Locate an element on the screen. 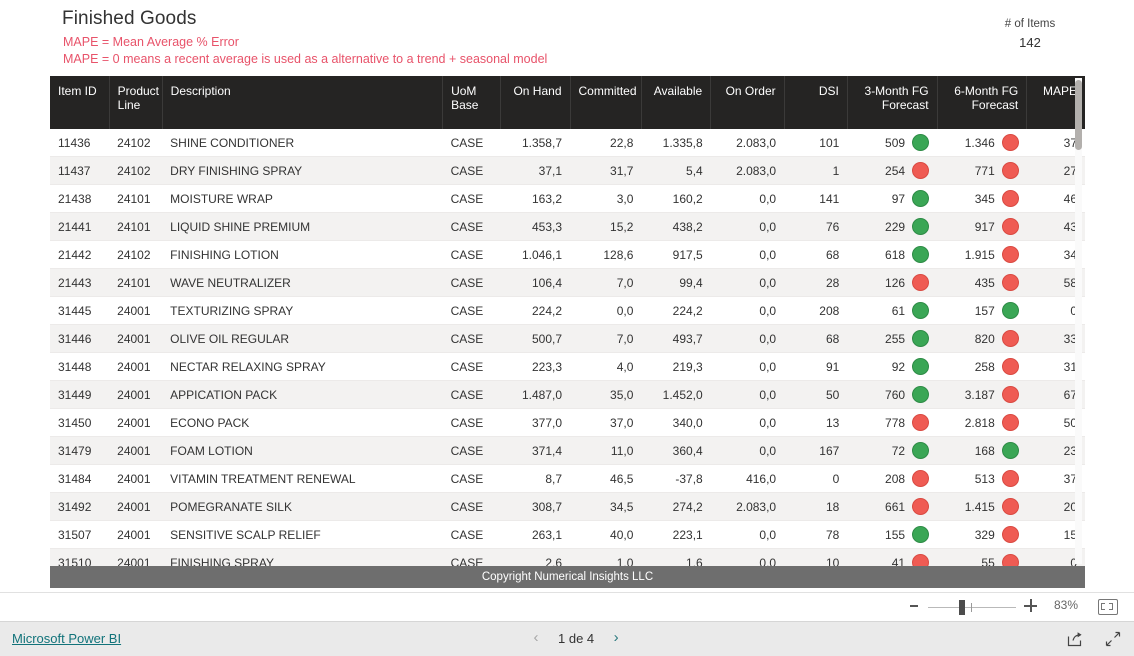  cell-item_id: 31448 is located at coordinates (80, 366).